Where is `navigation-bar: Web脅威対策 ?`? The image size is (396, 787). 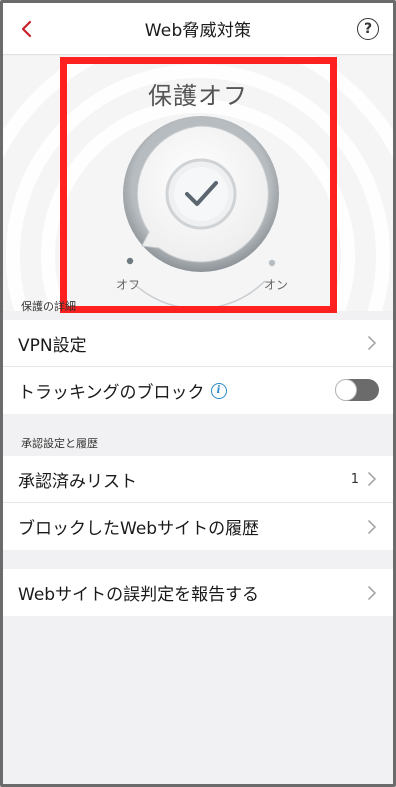
navigation-bar: Web脅威対策 ? is located at coordinates (198, 29).